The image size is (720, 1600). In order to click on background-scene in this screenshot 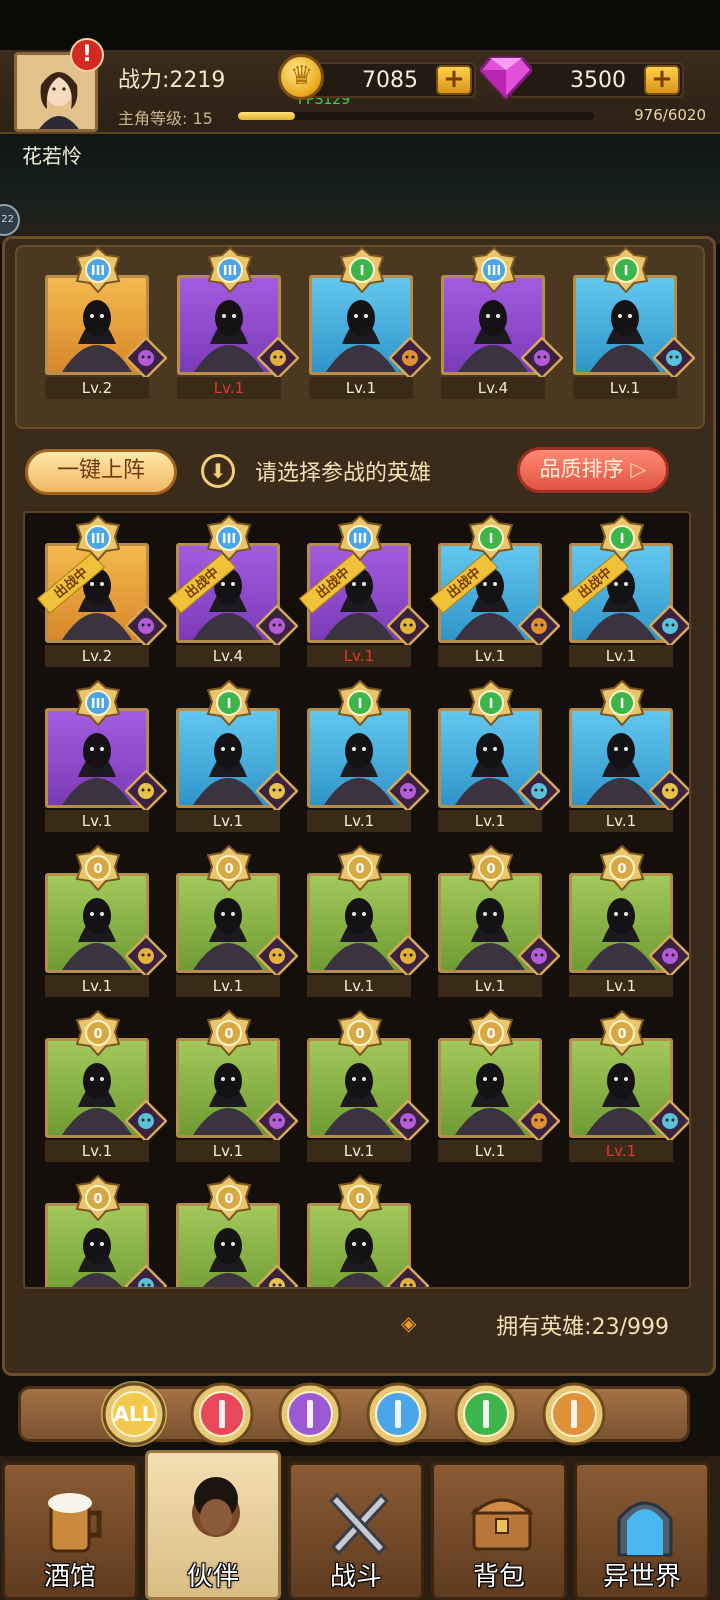, I will do `click(360, 189)`.